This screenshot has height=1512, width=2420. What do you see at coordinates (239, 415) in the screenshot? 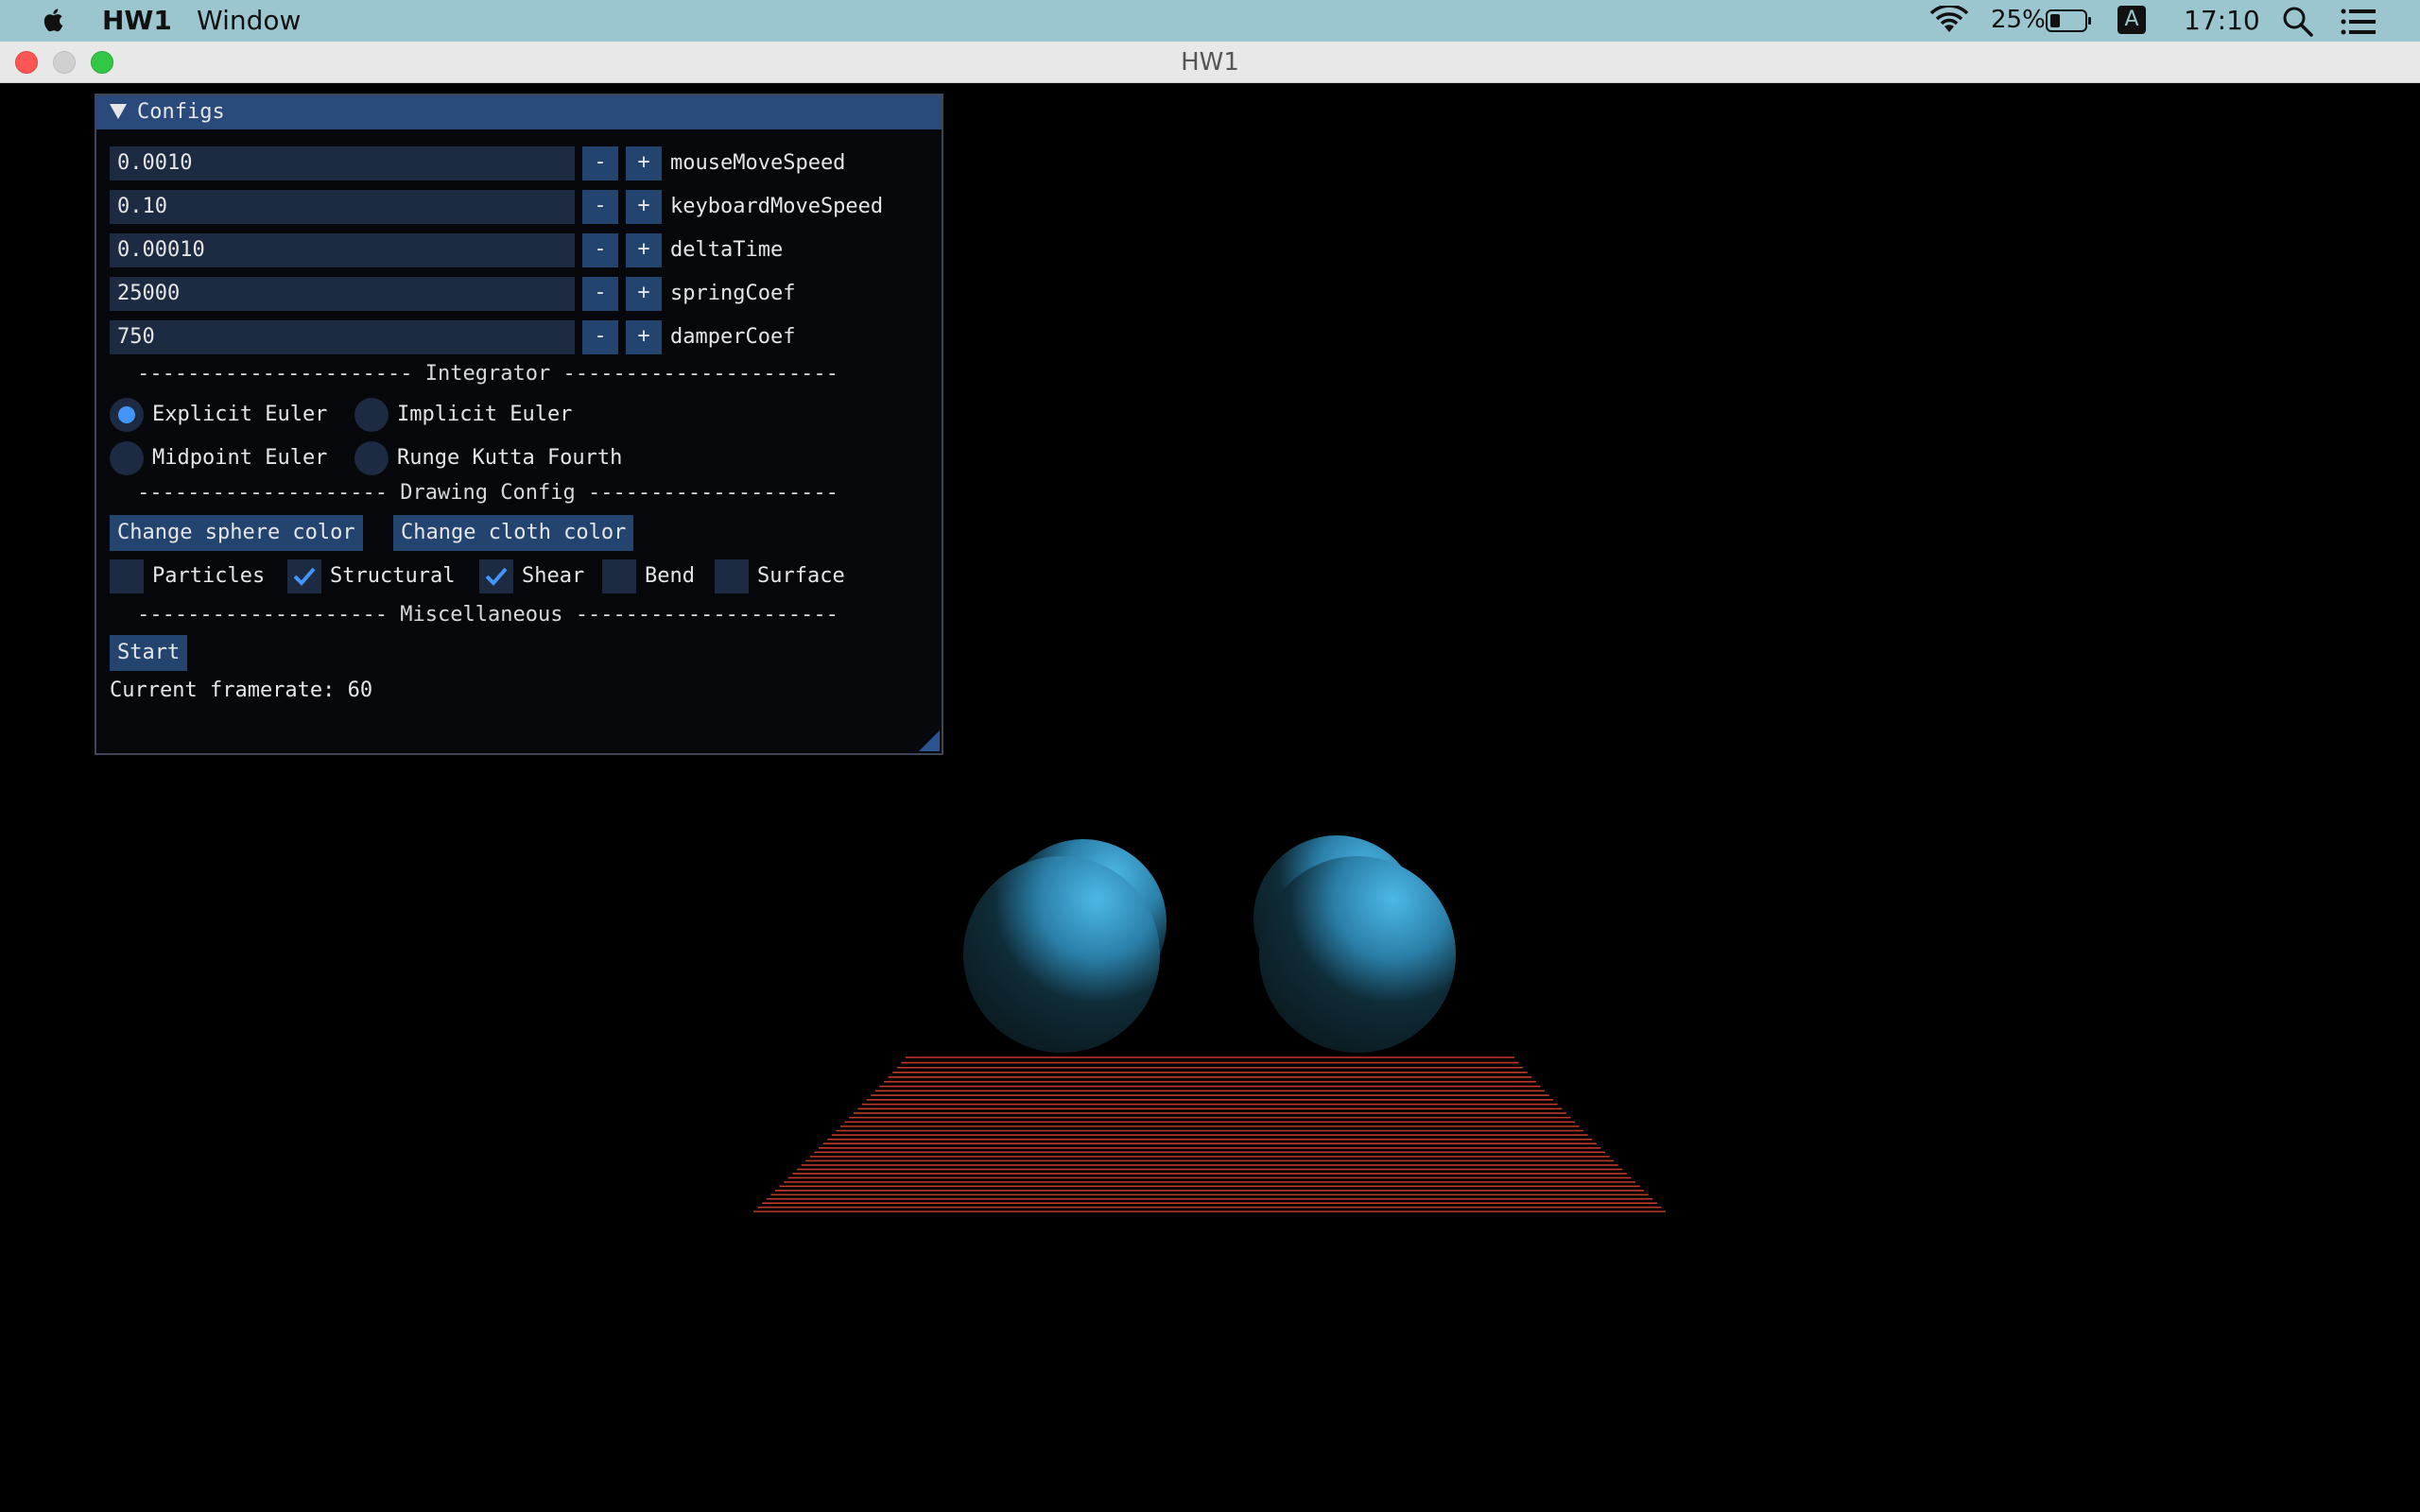
I see `explicit-euler-label: Explicit Euler` at bounding box center [239, 415].